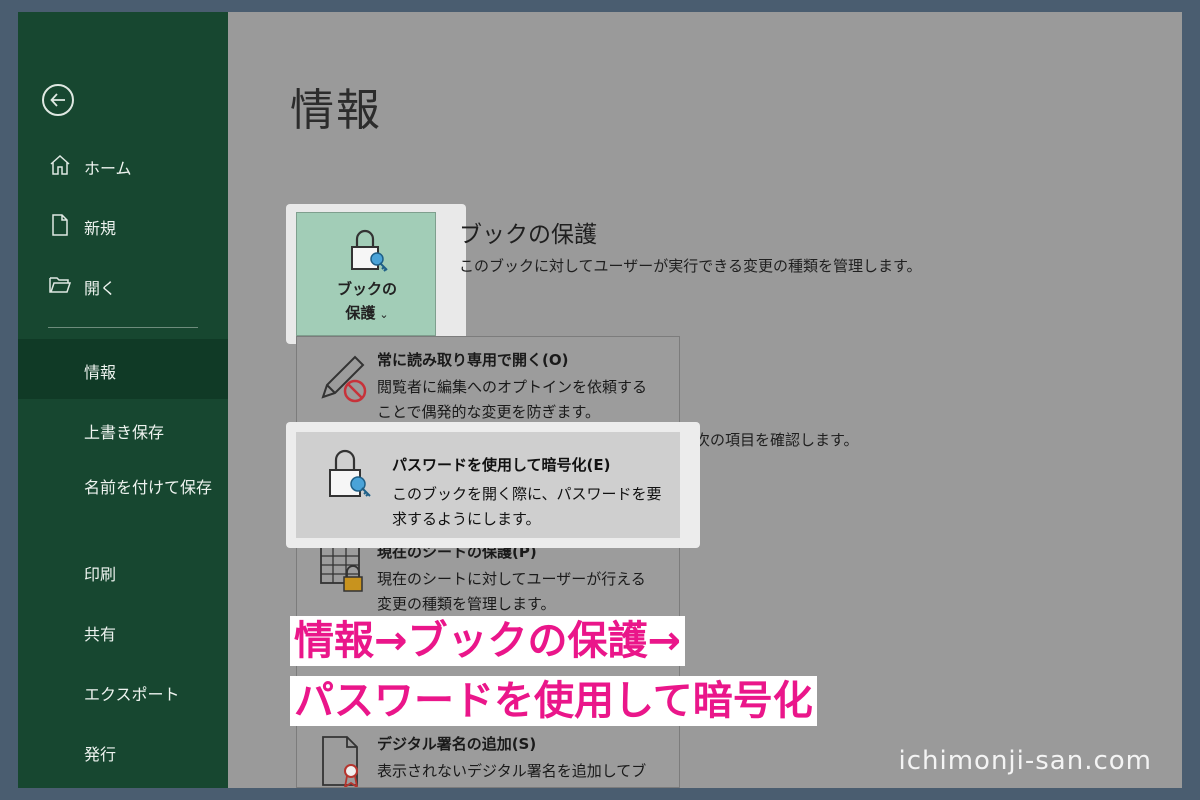 This screenshot has height=800, width=1200. What do you see at coordinates (367, 302) in the screenshot?
I see `protect-button-label: ブックの 保護 ⌄` at bounding box center [367, 302].